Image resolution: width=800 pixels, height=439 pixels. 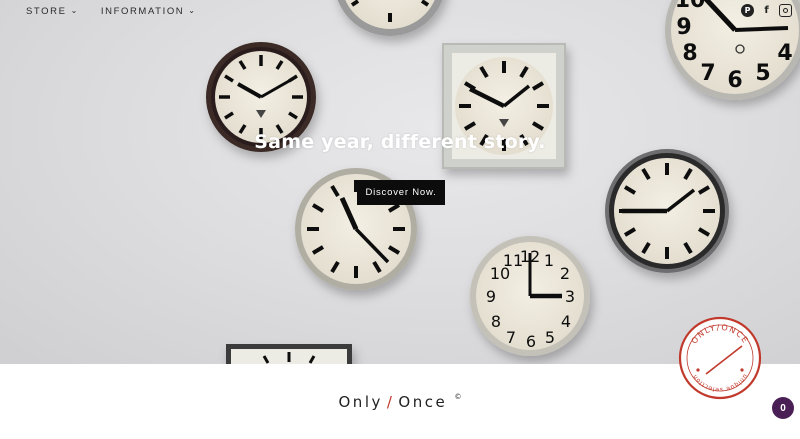 What do you see at coordinates (423, 402) in the screenshot?
I see `brand-right: Once` at bounding box center [423, 402].